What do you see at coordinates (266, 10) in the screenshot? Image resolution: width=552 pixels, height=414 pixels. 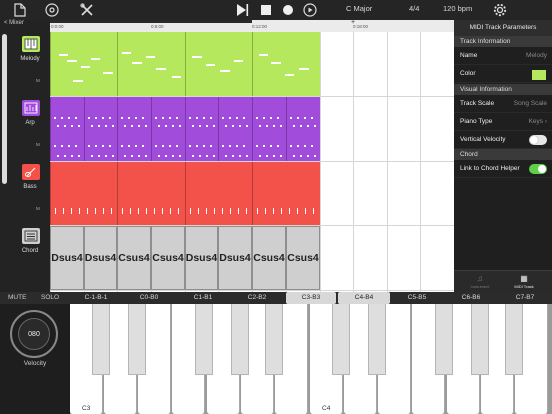 I see `stop-icon` at bounding box center [266, 10].